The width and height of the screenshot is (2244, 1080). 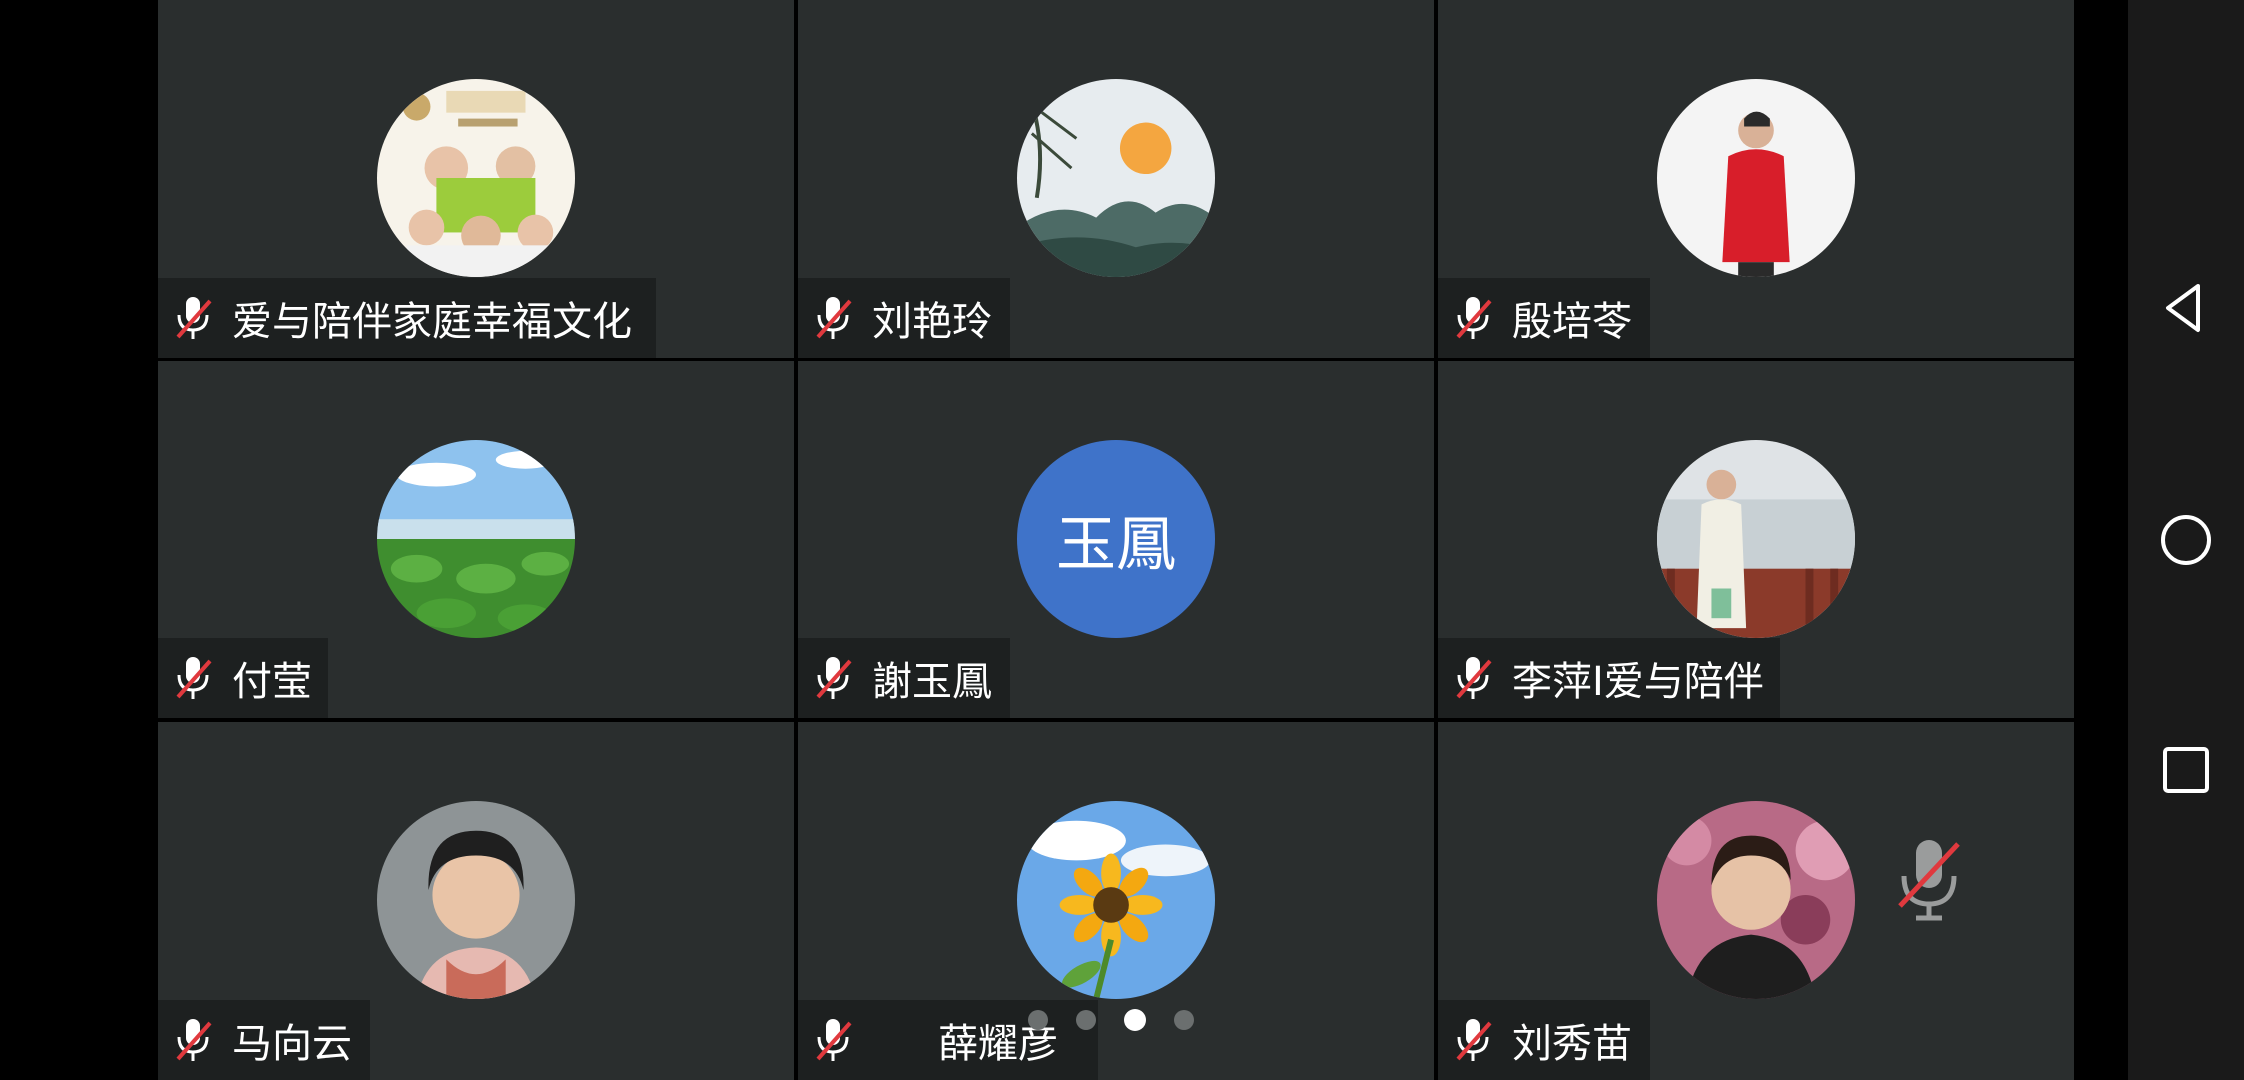 I want to click on home-button, so click(x=2186, y=540).